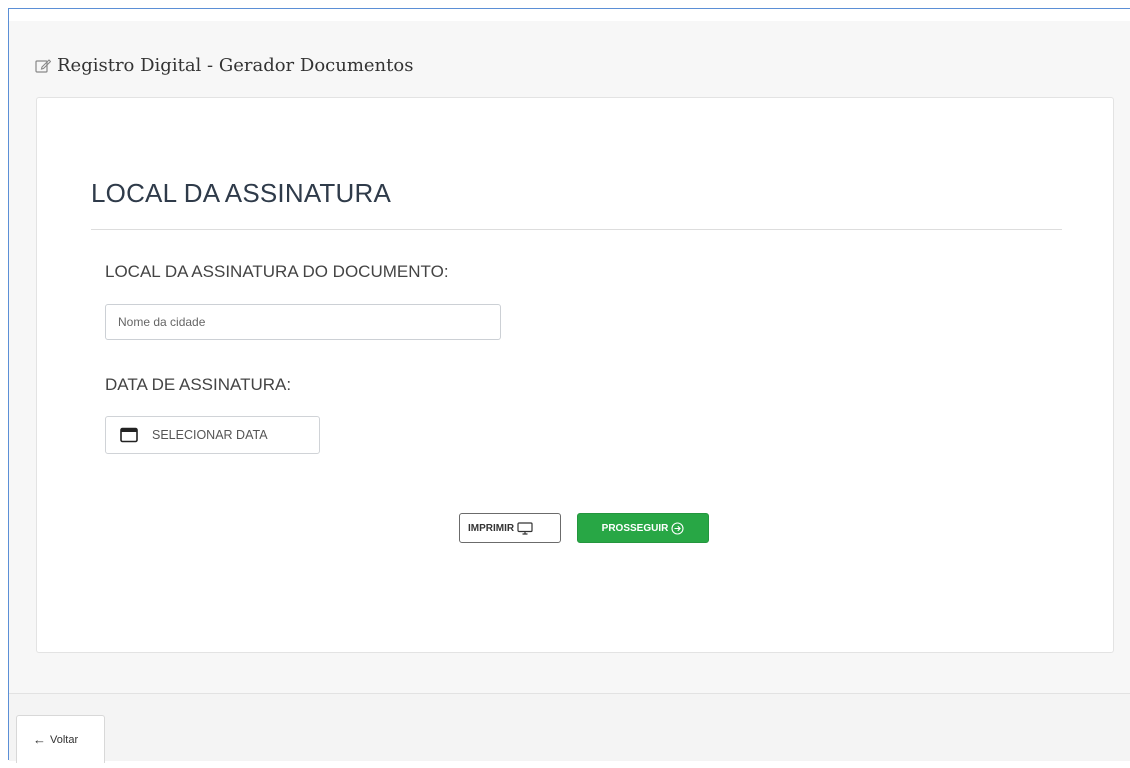 The width and height of the screenshot is (1130, 768). What do you see at coordinates (277, 271) in the screenshot?
I see `local-label: LOCAL DA ASSINATURA DO DOCUMENTO:` at bounding box center [277, 271].